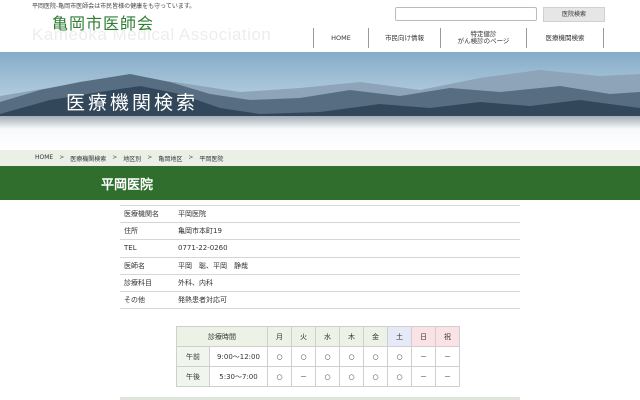 This screenshot has width=640, height=400. I want to click on session-label: 午前, so click(193, 356).